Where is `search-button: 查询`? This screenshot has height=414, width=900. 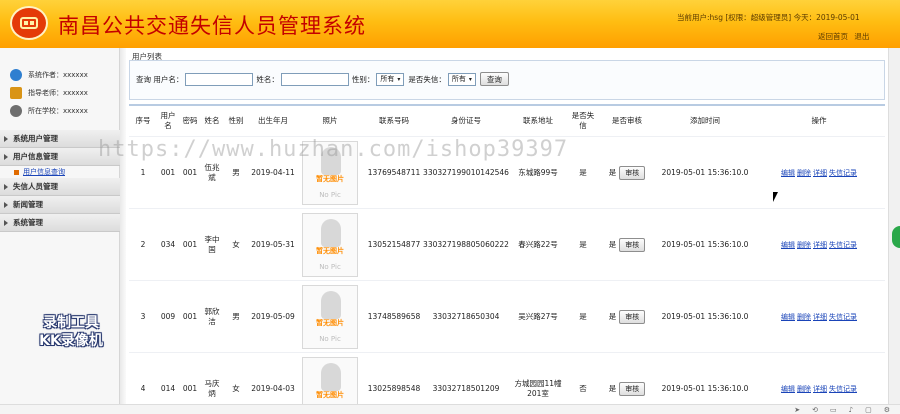
search-button: 查询 is located at coordinates (494, 79).